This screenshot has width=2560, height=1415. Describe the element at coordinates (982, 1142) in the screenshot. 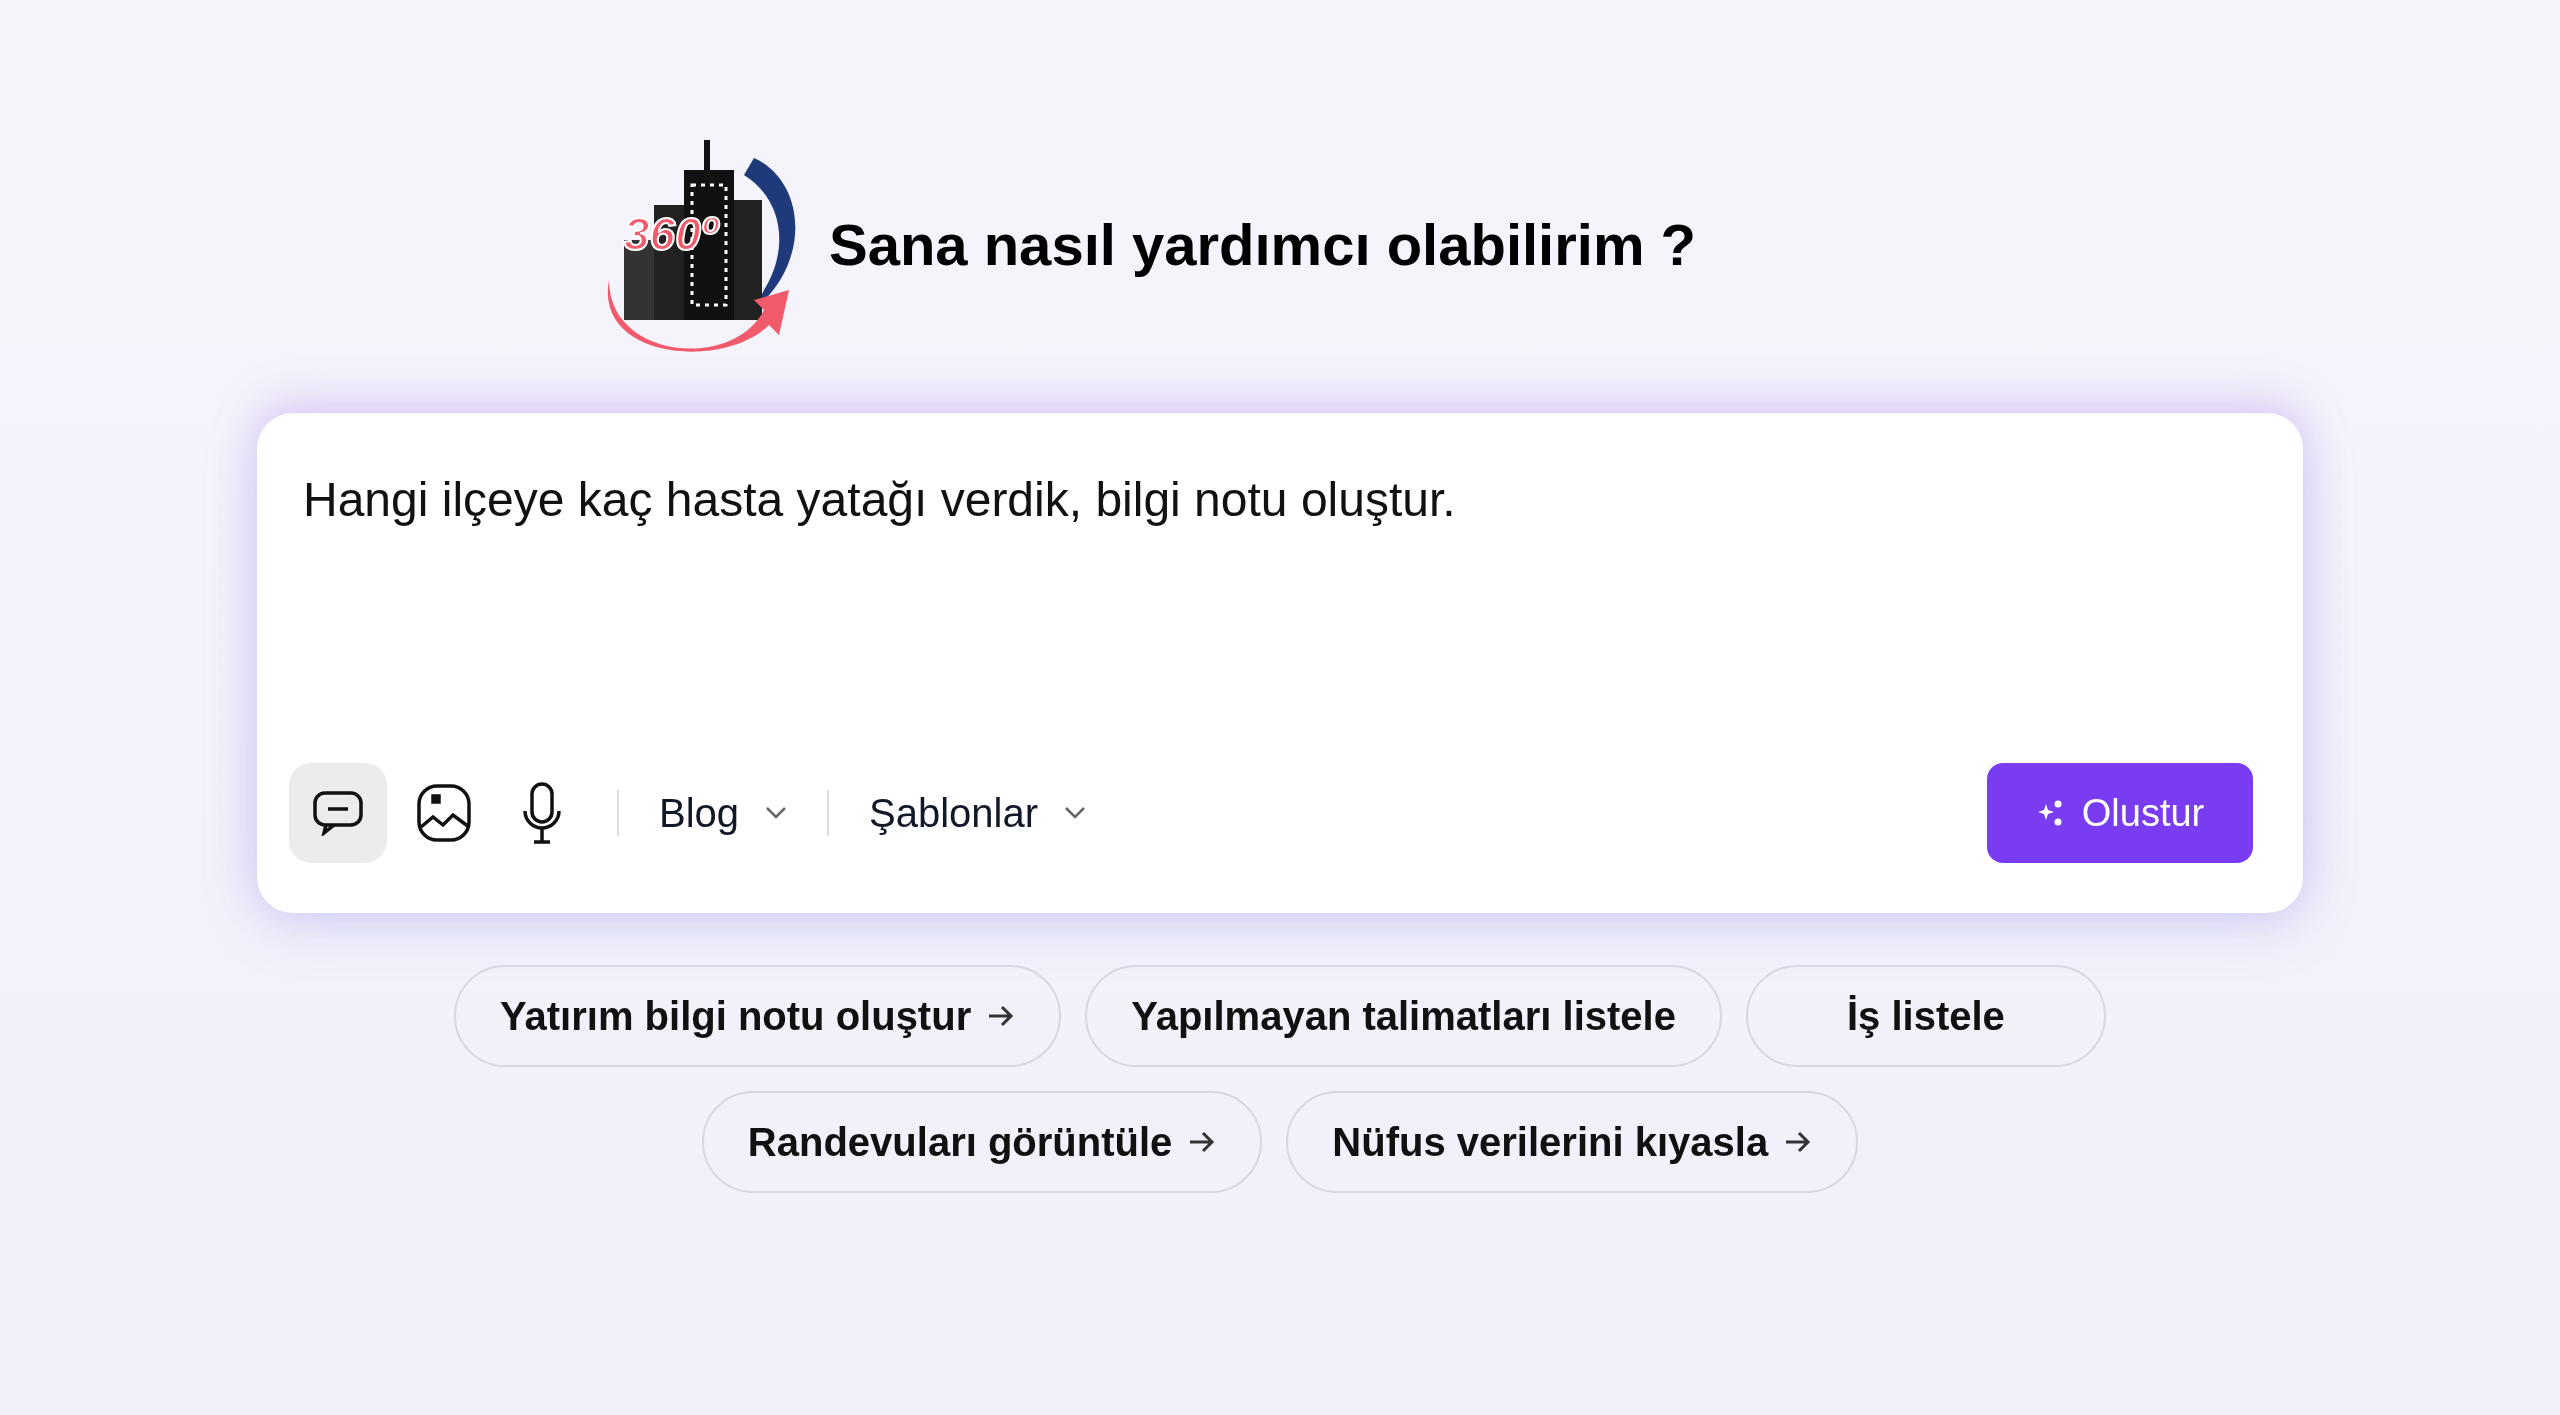

I see `suggestion-chip: Randevuları görüntüle` at that location.